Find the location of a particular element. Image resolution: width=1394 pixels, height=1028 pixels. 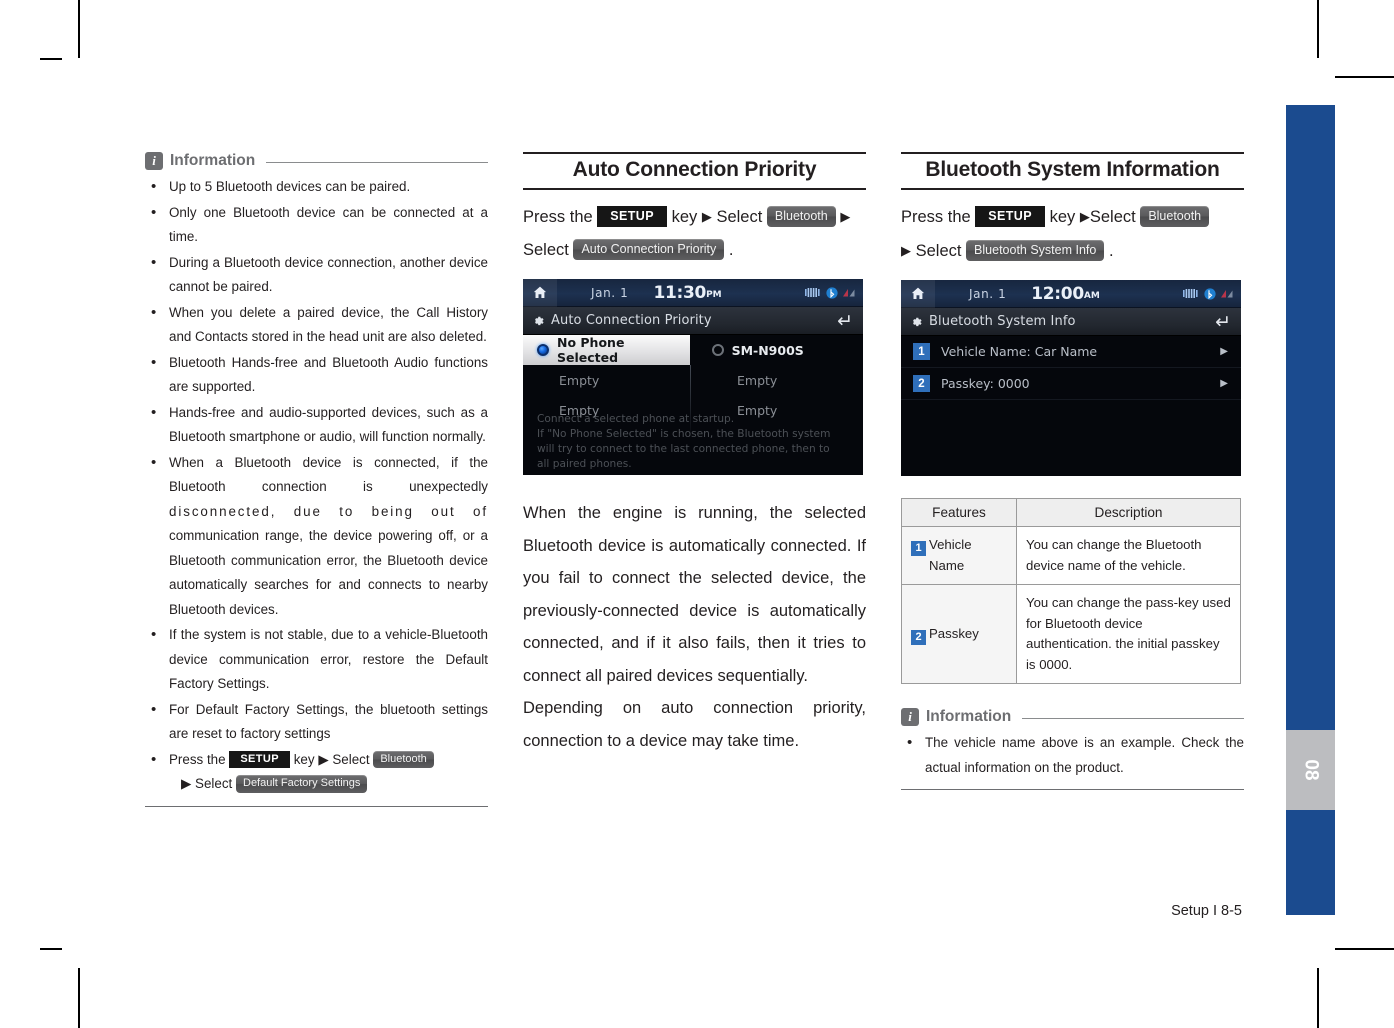

crop-mark-top-right-vertical is located at coordinates (1318, 29).